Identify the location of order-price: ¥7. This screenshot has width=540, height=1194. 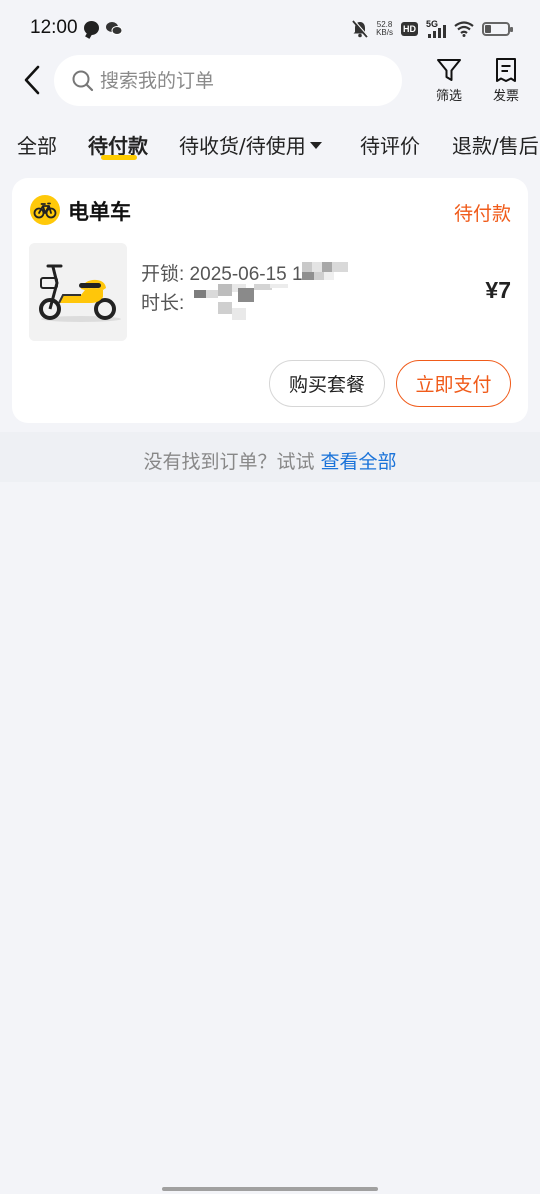
(498, 290).